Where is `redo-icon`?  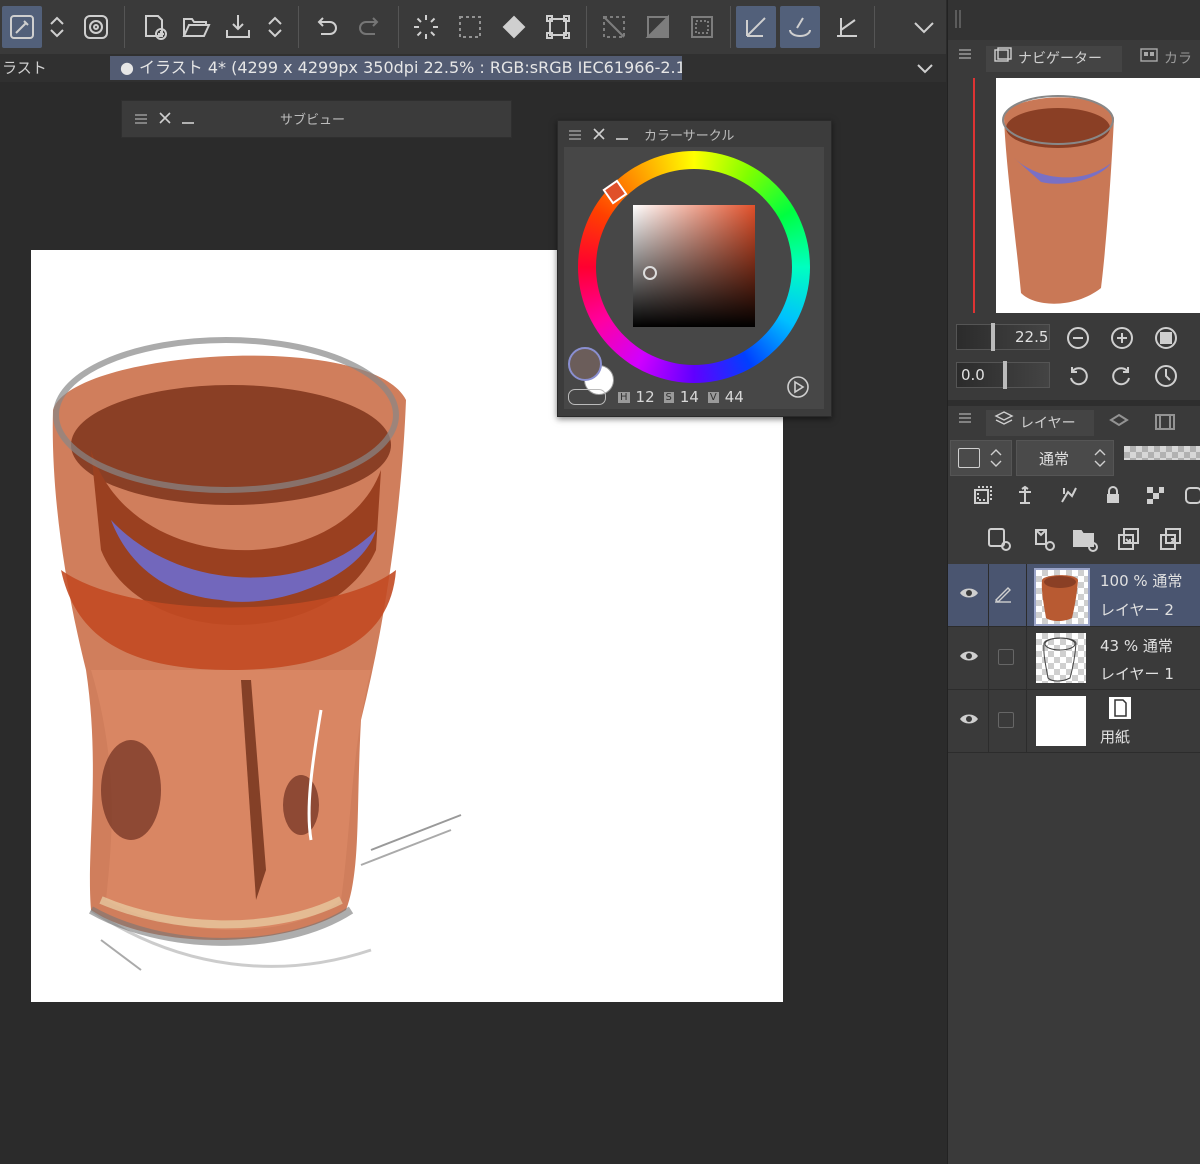
redo-icon is located at coordinates (370, 27).